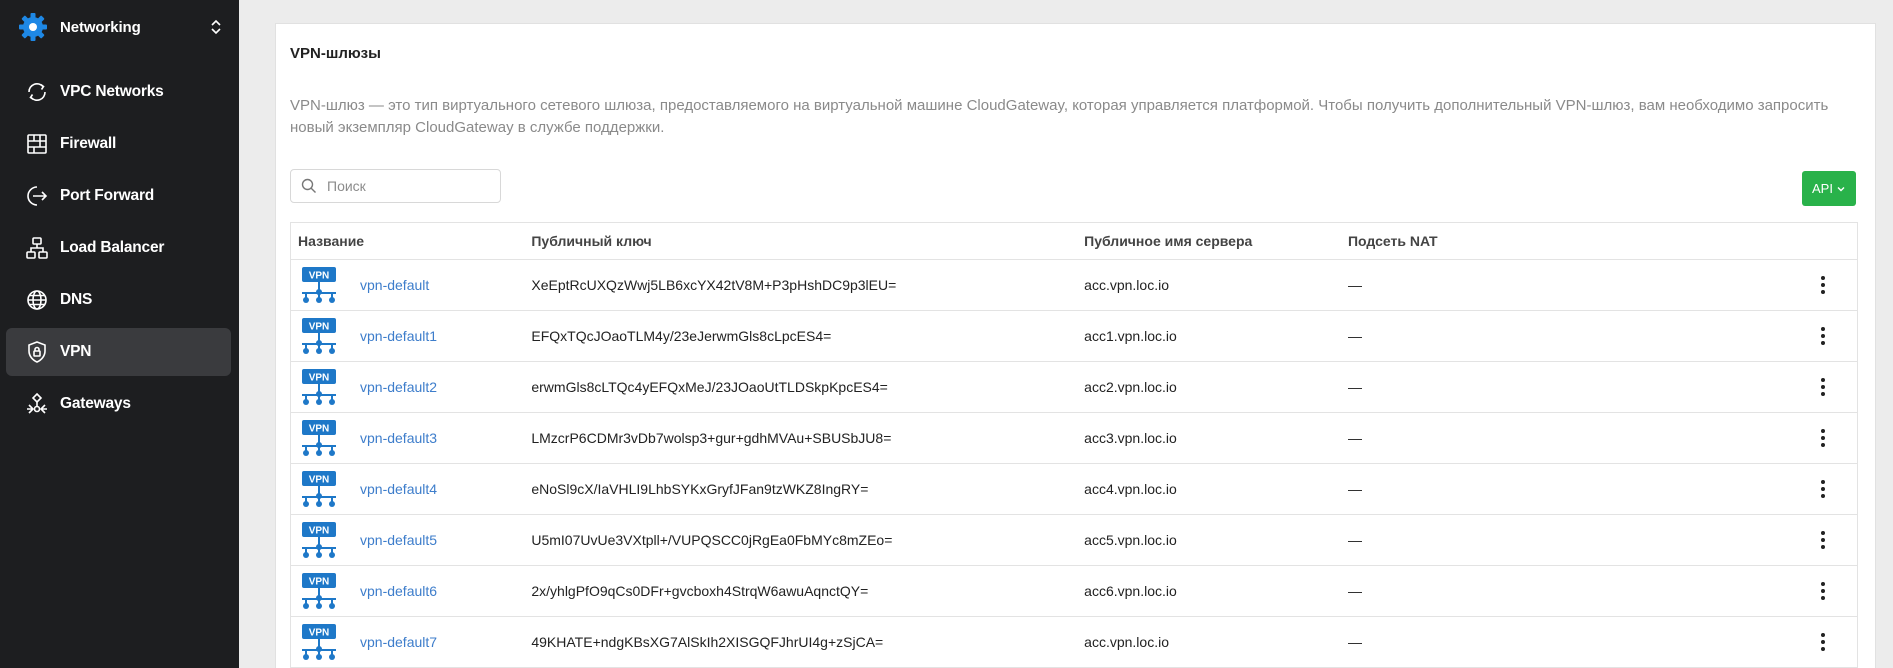  What do you see at coordinates (1209, 387) in the screenshot?
I see `server-name-cell: acc2.vpn.loc.io` at bounding box center [1209, 387].